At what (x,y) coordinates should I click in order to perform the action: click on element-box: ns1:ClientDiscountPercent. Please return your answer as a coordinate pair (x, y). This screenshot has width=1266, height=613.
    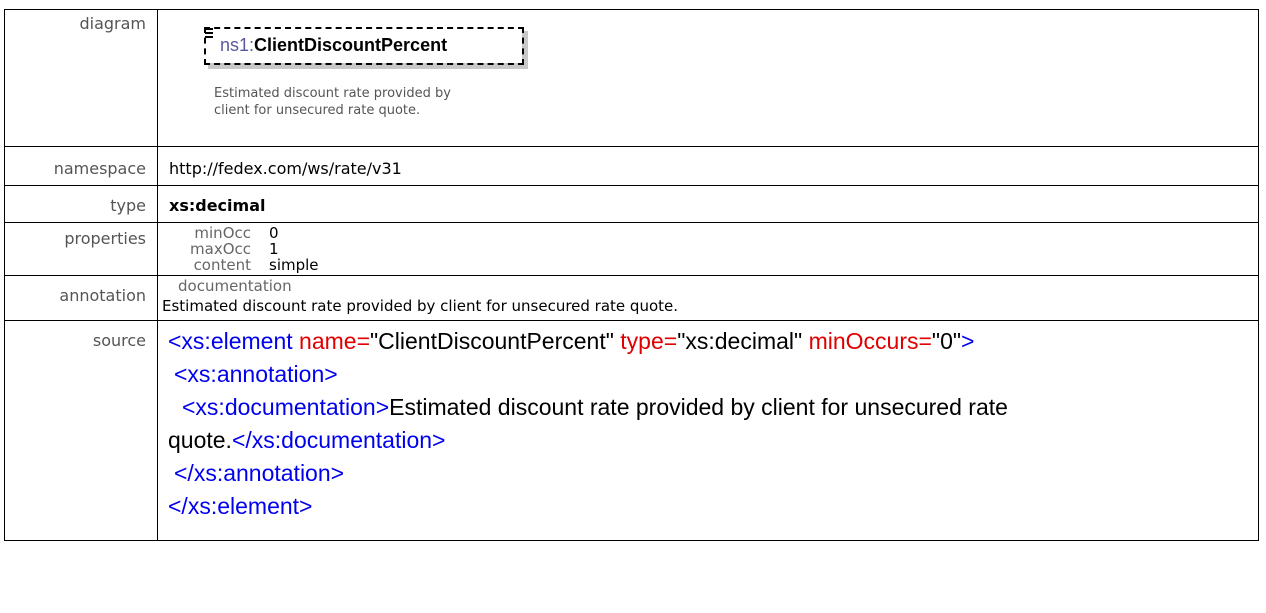
    Looking at the image, I should click on (364, 46).